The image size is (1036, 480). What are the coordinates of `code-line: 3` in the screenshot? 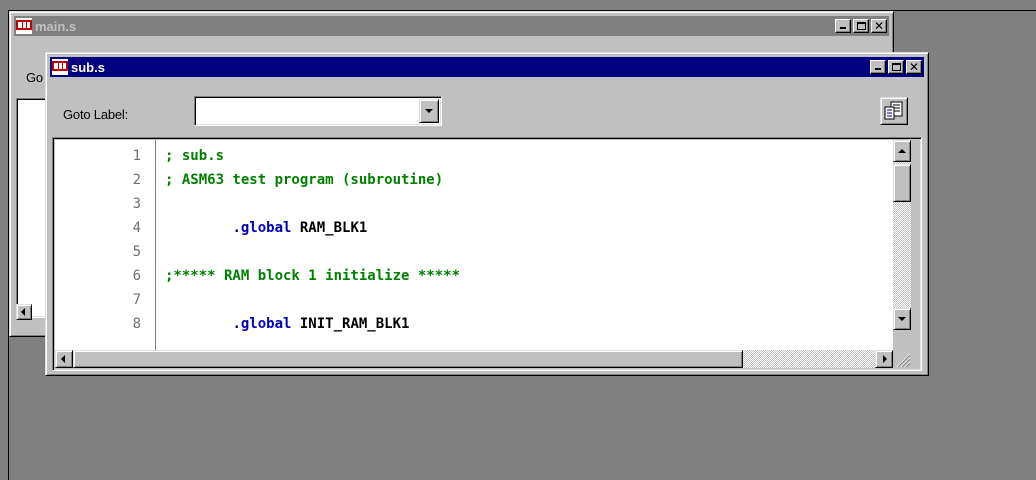 It's located at (474, 204).